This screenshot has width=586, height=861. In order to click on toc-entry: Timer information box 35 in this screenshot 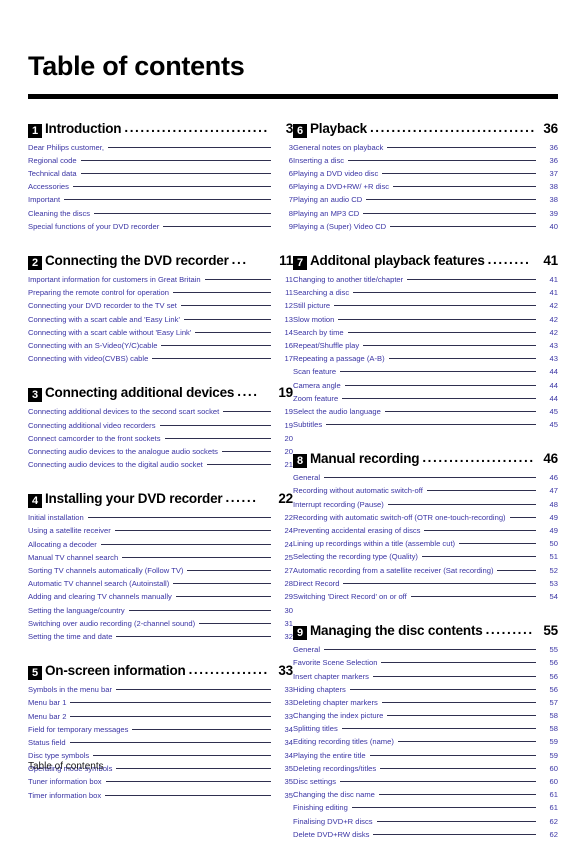, I will do `click(160, 798)`.